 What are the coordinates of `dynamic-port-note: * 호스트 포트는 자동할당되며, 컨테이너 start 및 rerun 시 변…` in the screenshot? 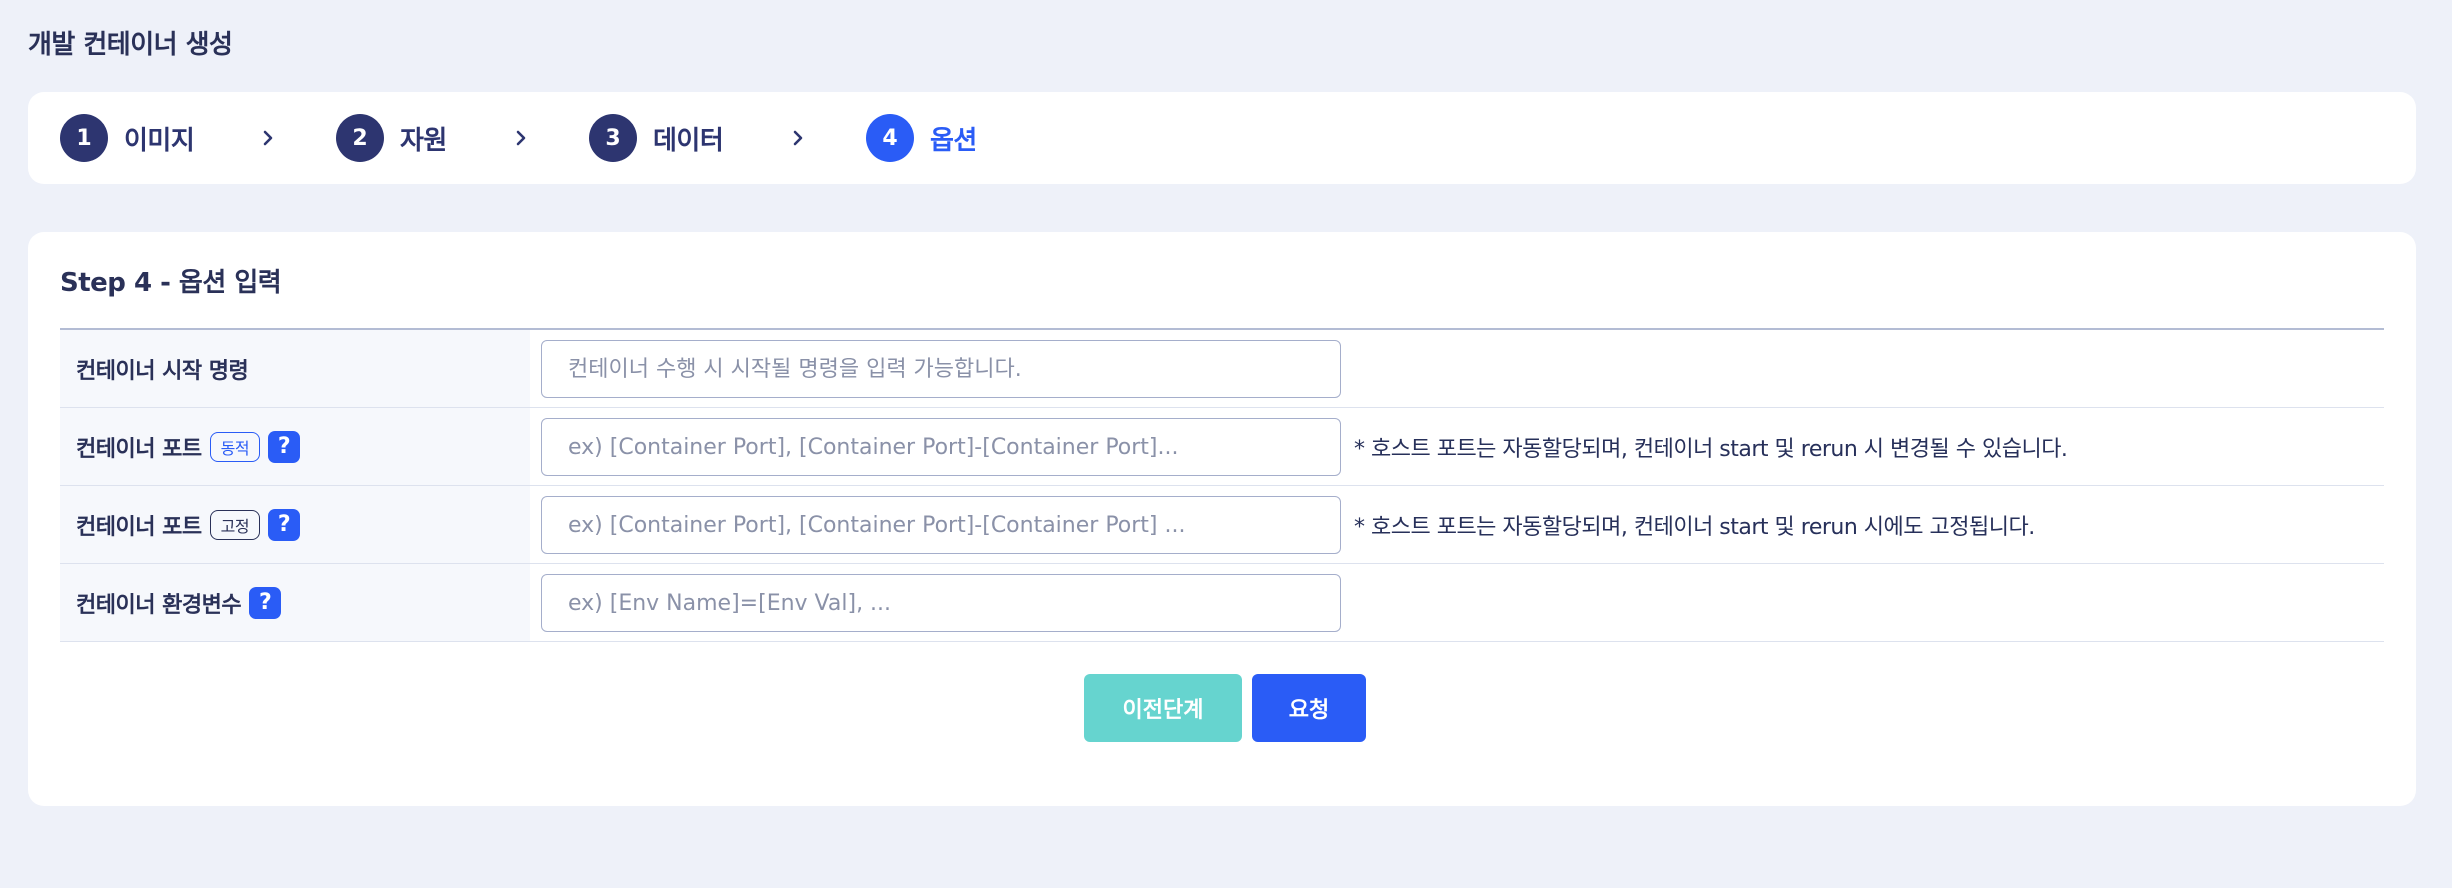 It's located at (1711, 449).